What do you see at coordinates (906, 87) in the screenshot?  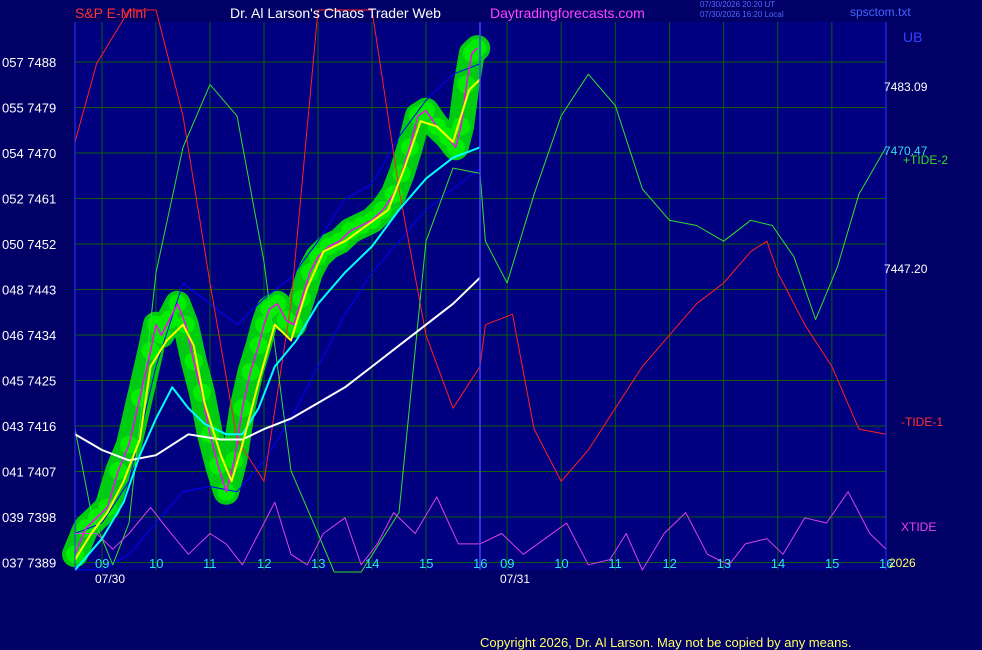 I see `value-label-1: 7483.09` at bounding box center [906, 87].